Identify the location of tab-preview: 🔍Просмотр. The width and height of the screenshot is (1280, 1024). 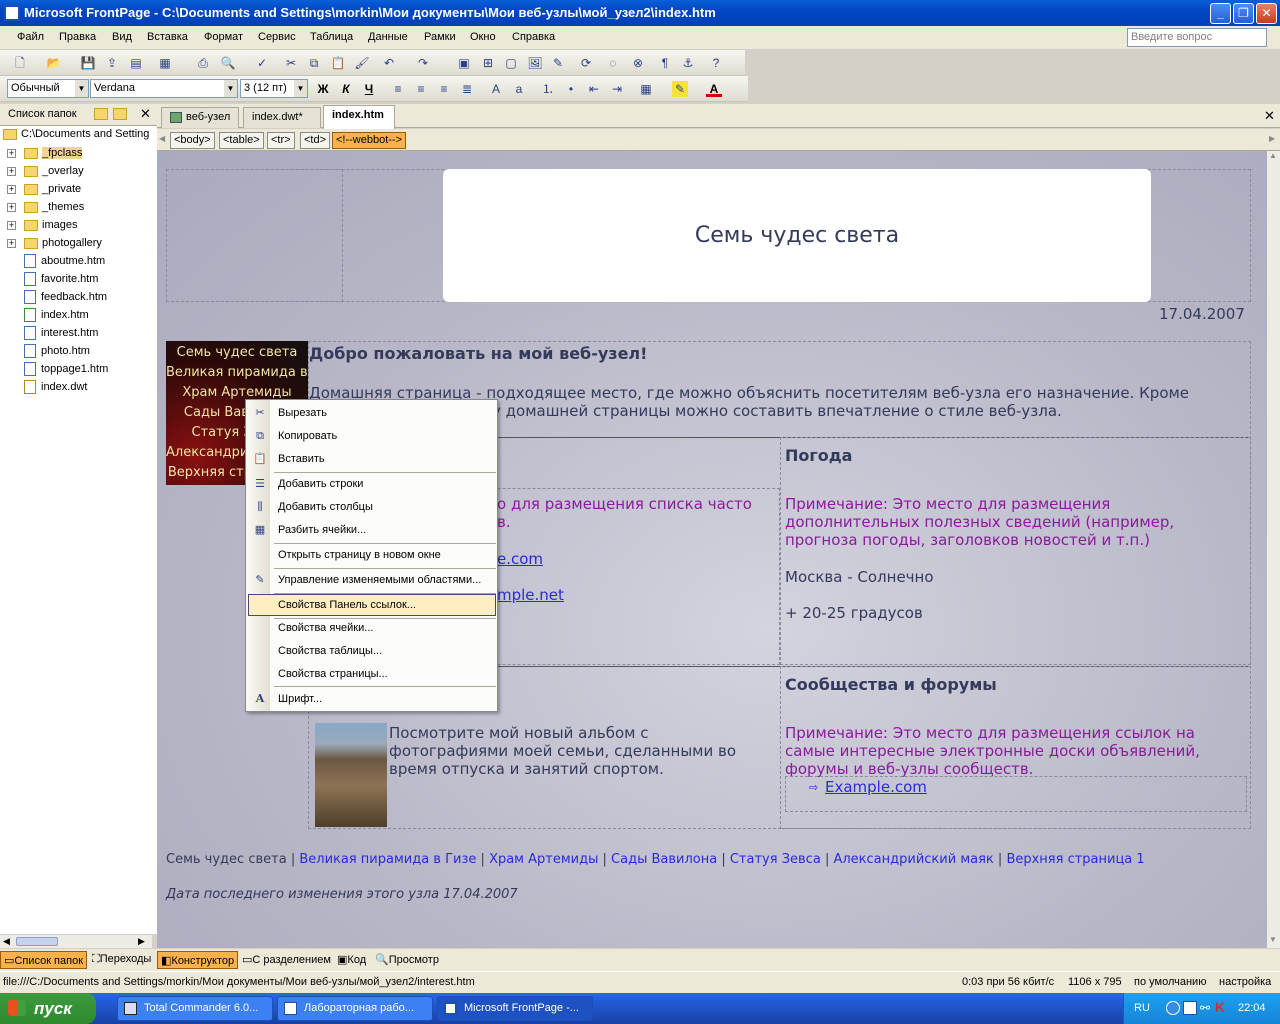
(407, 960).